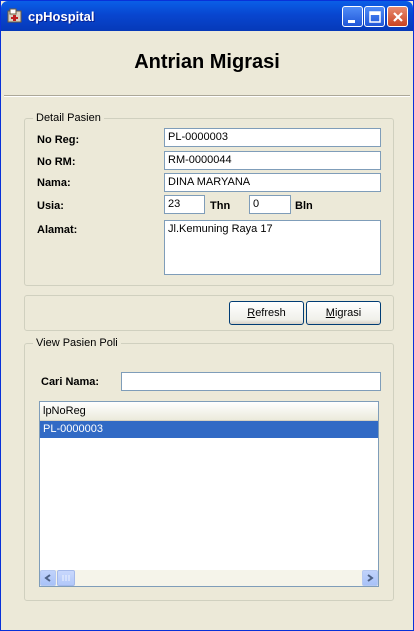  What do you see at coordinates (50, 206) in the screenshot?
I see `usia-label: Usia:` at bounding box center [50, 206].